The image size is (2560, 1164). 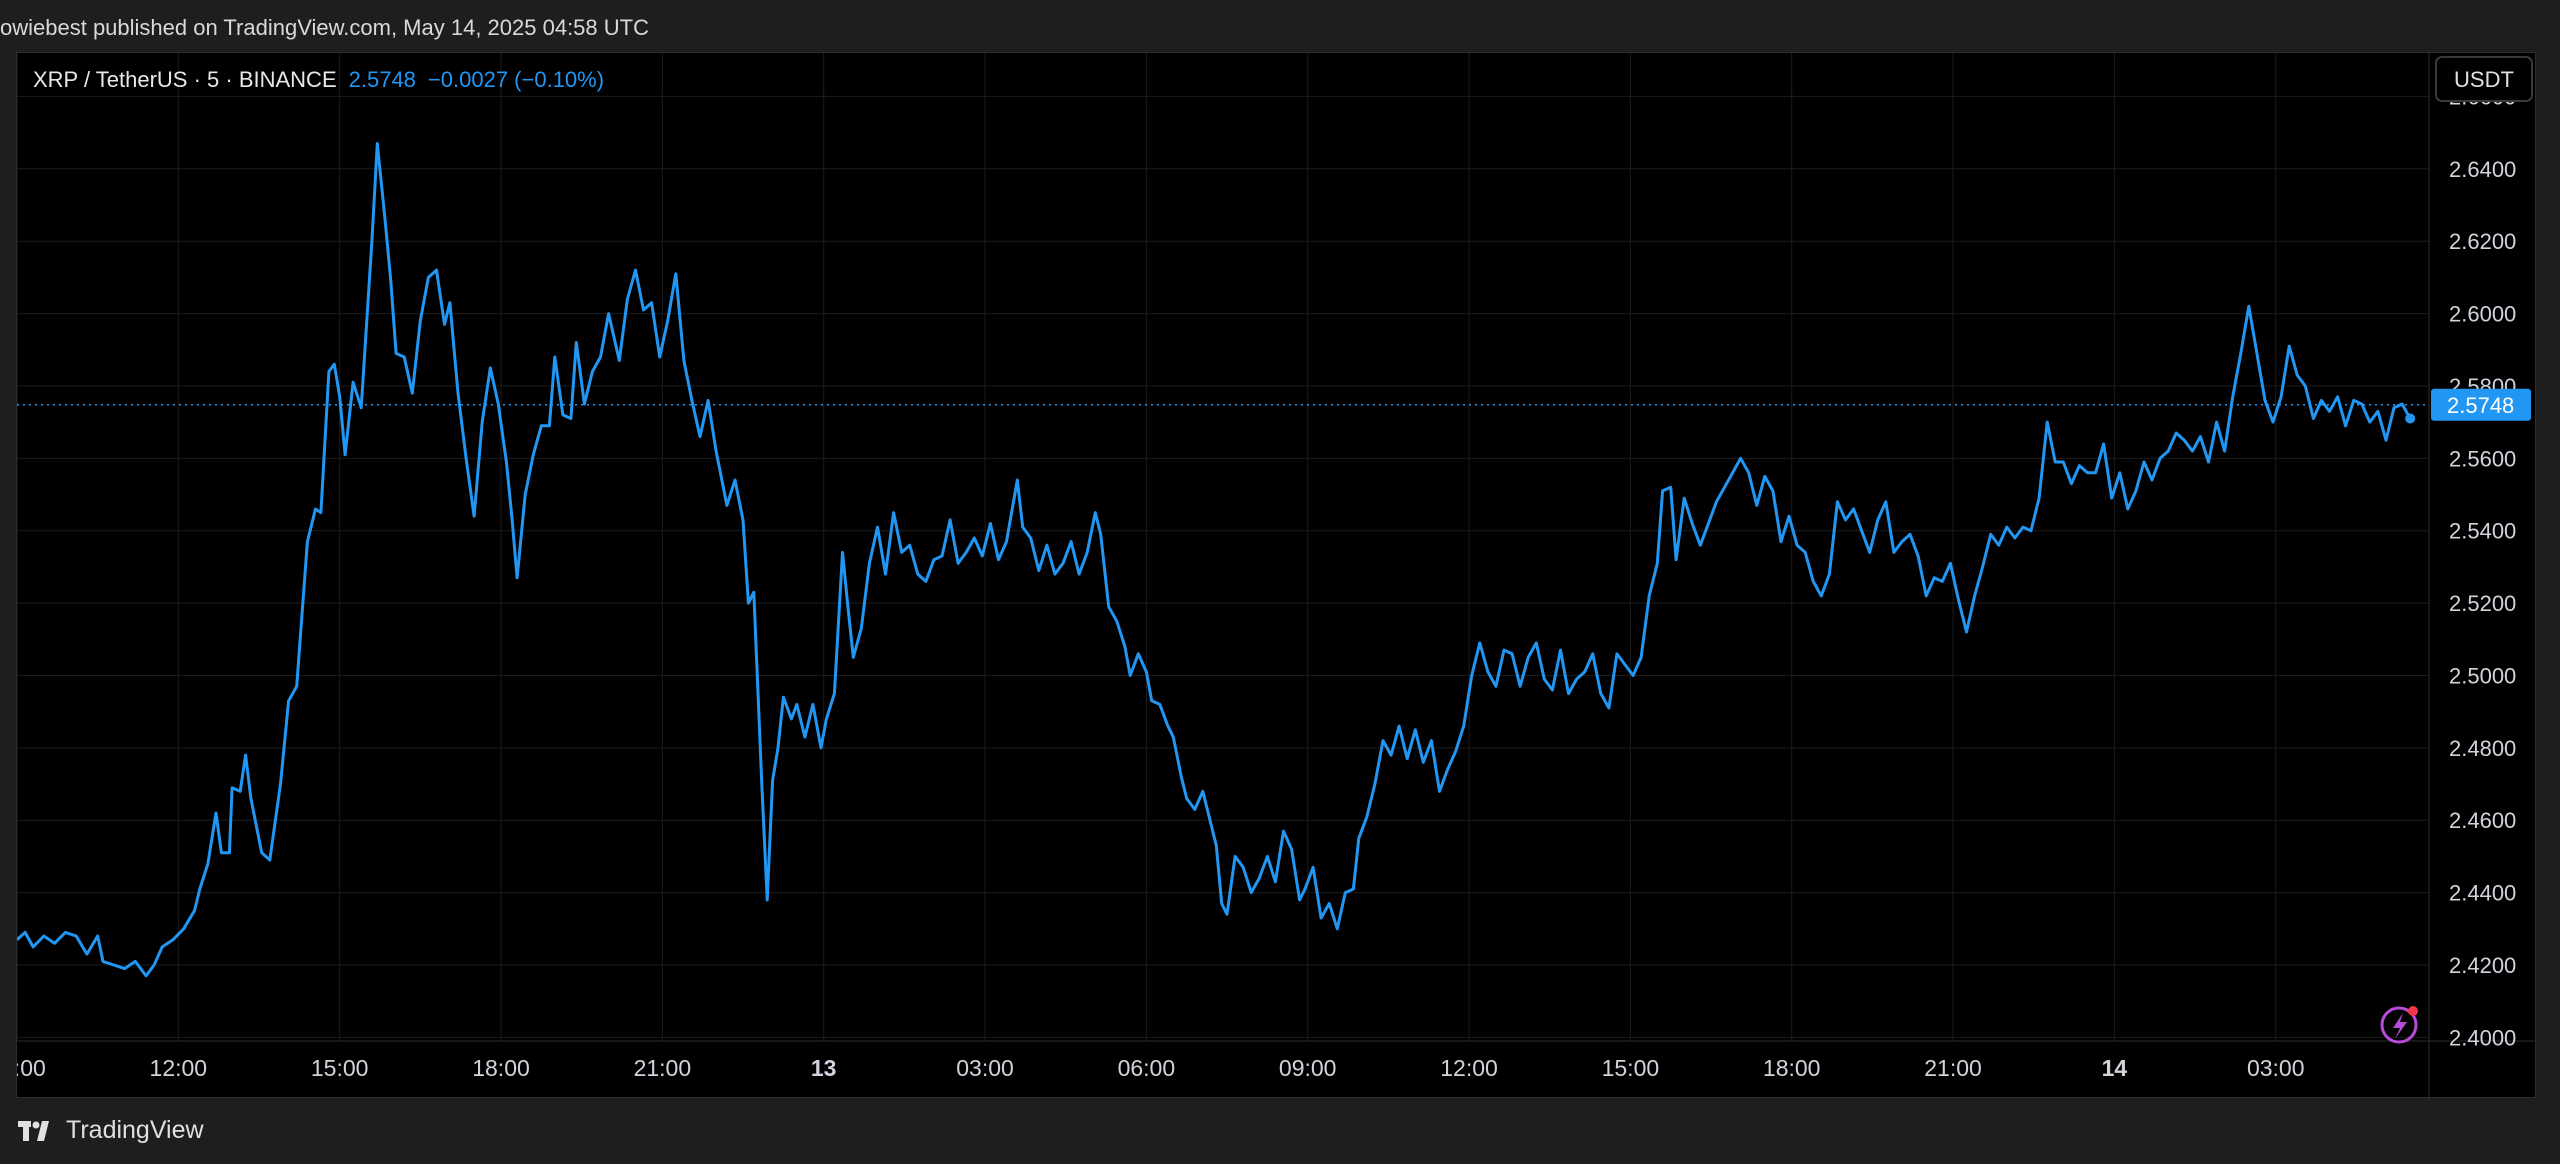 I want to click on legend-last-price: 2.5748, so click(x=382, y=79).